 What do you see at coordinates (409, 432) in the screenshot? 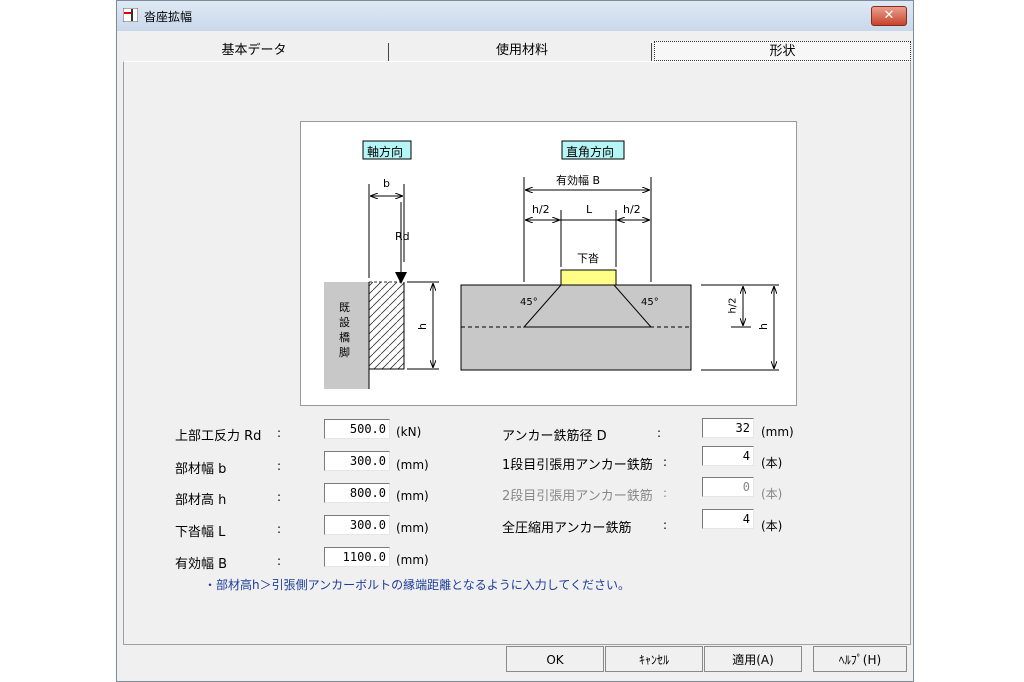
I see `rd-unit: (kN)` at bounding box center [409, 432].